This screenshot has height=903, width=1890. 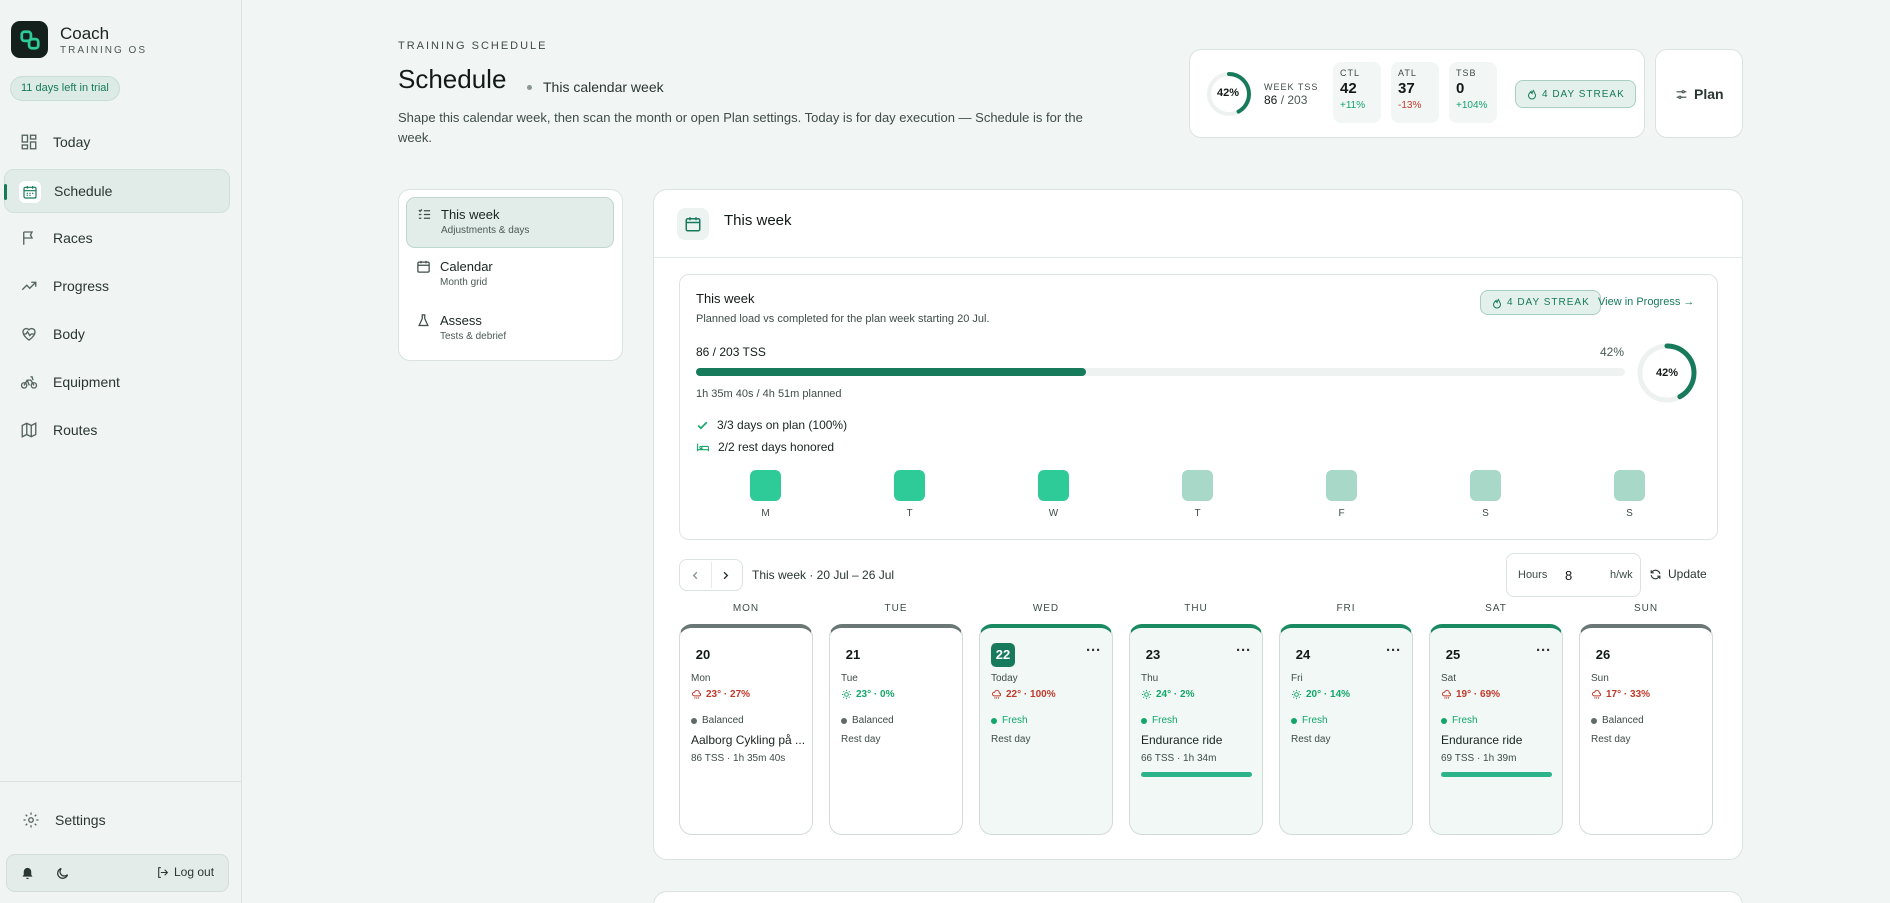 I want to click on rest-text: 2/2 rest days honored, so click(x=776, y=447).